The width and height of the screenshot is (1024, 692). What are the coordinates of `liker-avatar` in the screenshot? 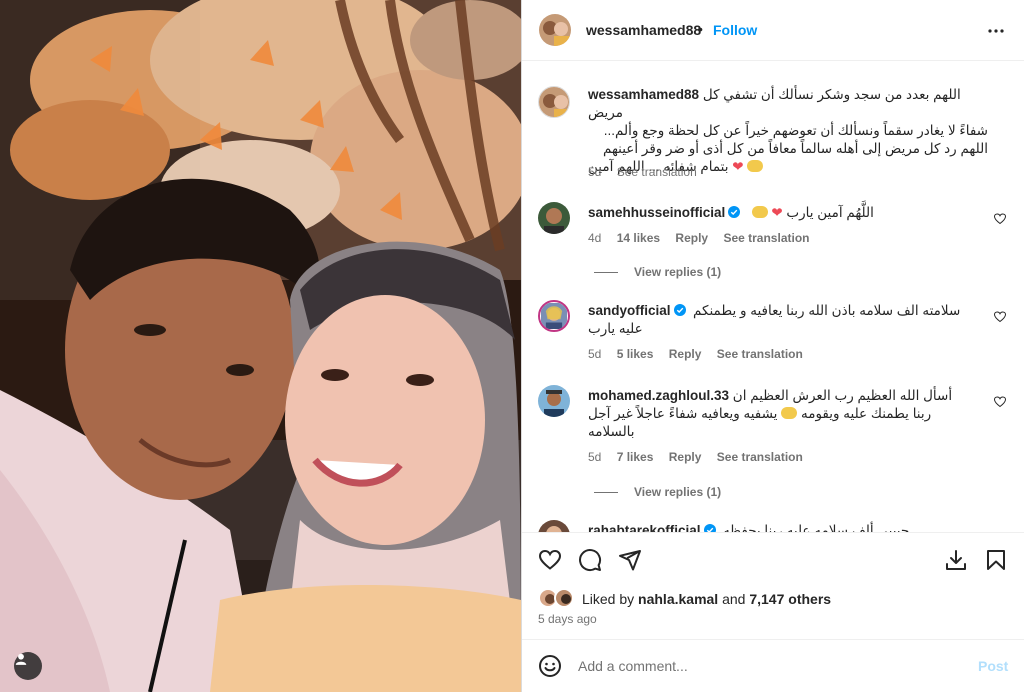 It's located at (564, 598).